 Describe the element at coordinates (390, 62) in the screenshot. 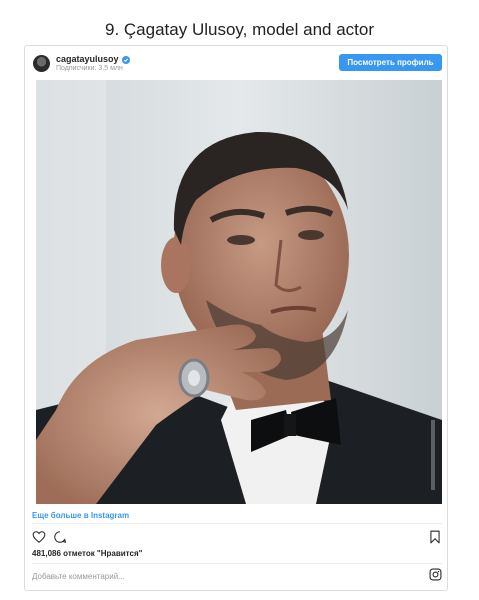

I see `view-profile-button: Посмотреть профиль` at that location.